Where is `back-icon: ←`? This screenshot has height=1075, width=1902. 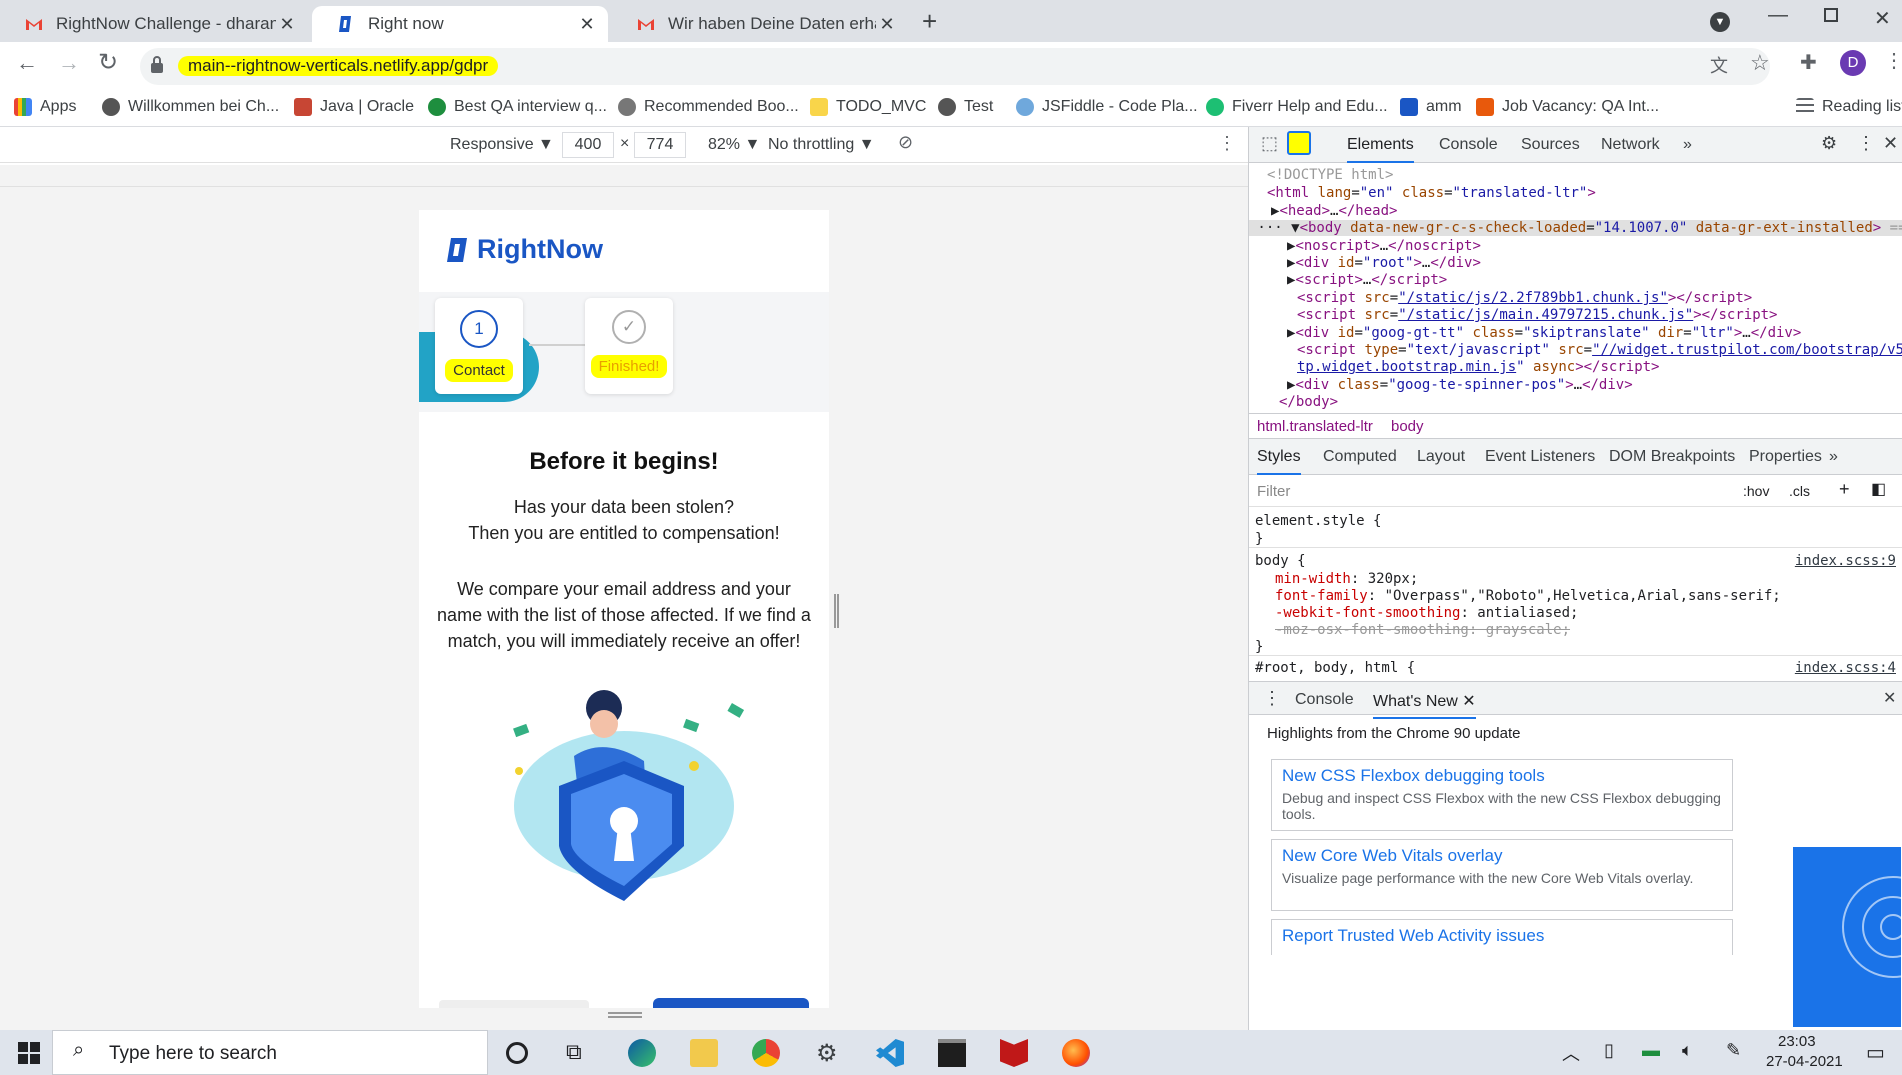 back-icon: ← is located at coordinates (27, 63).